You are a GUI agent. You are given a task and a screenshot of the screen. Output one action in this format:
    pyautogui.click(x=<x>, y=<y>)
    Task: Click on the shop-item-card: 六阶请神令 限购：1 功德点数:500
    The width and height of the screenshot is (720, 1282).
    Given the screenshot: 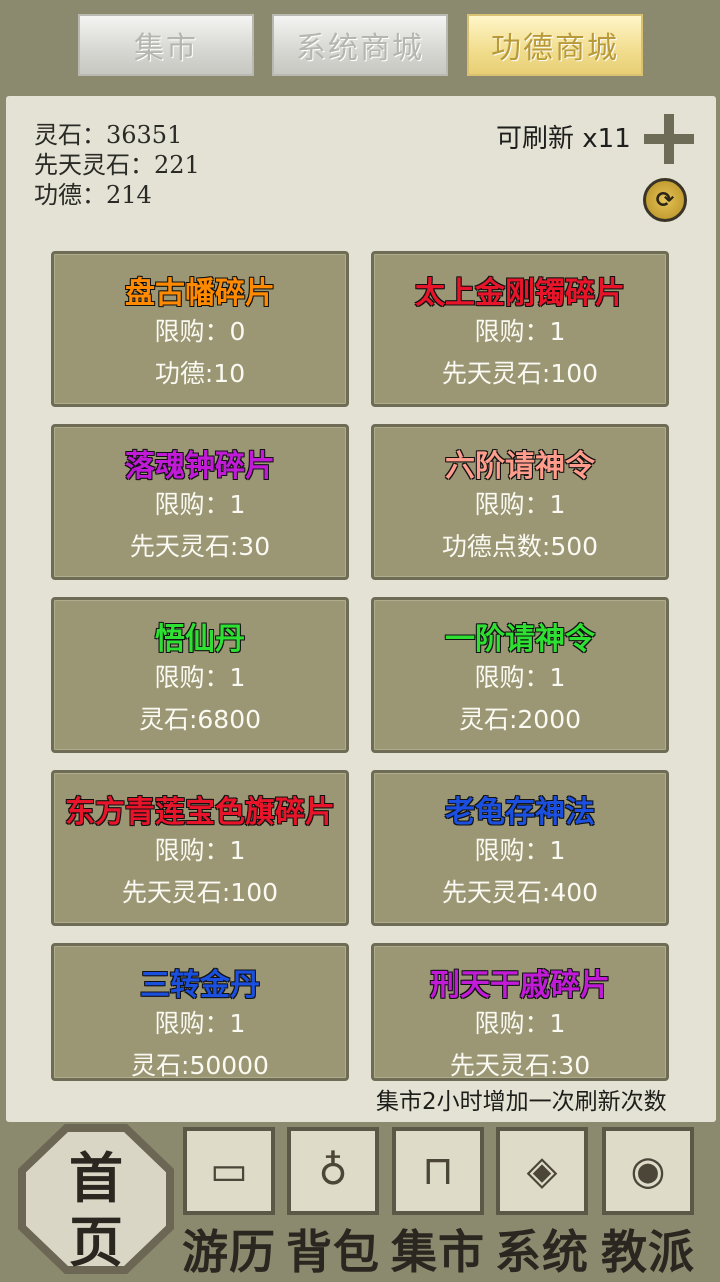 What is the action you would take?
    pyautogui.click(x=520, y=502)
    